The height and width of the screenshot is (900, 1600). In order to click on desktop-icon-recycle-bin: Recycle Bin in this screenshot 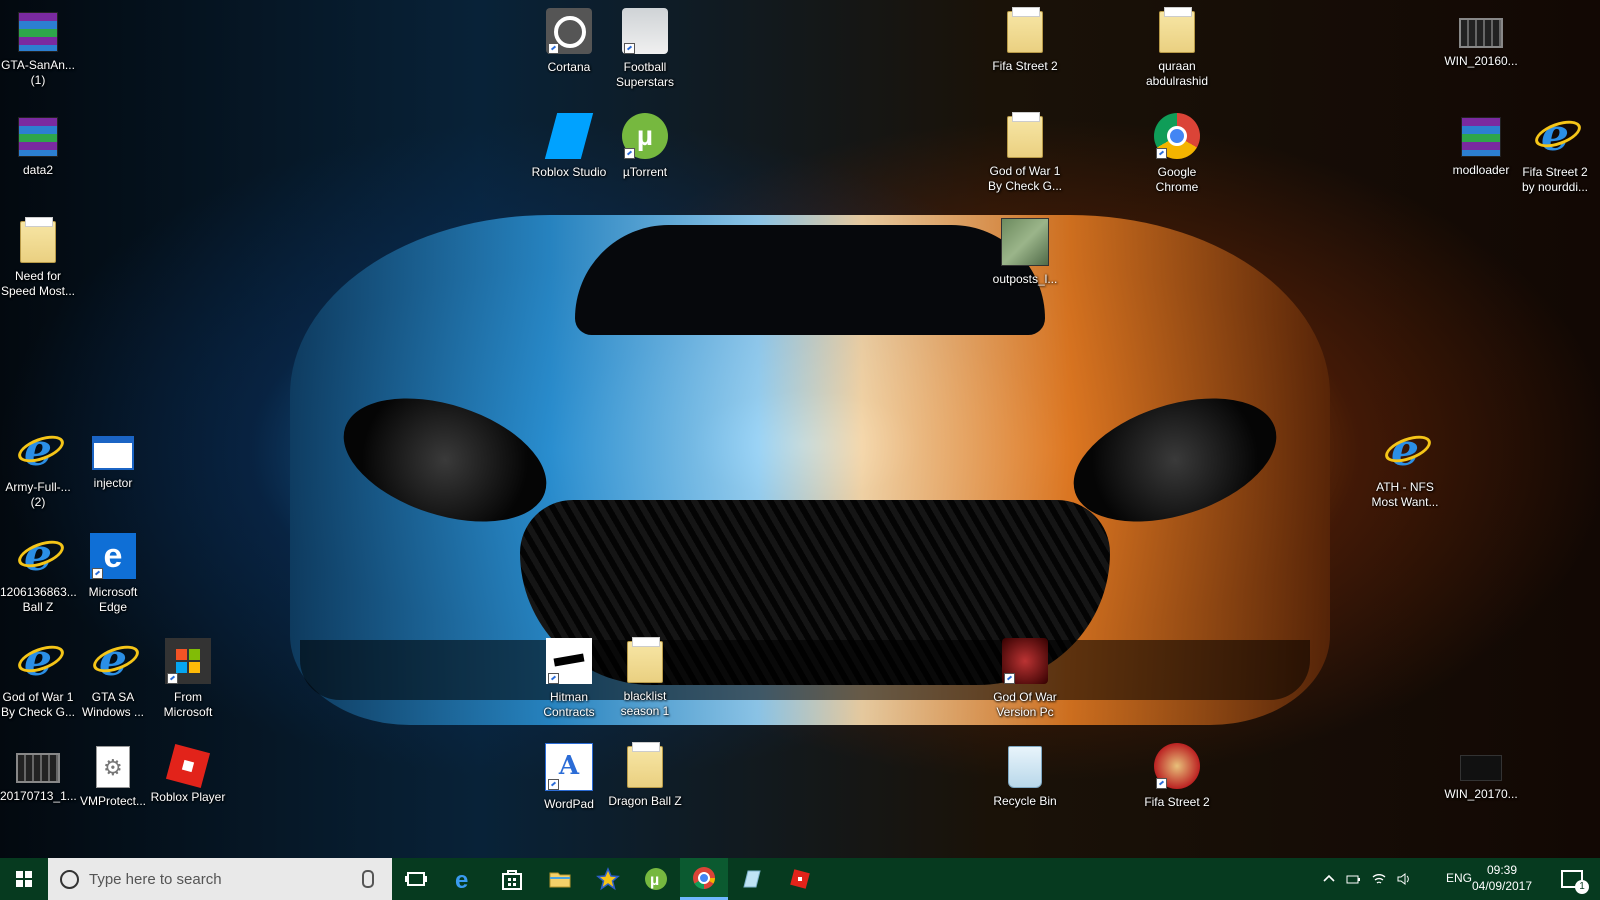, I will do `click(1025, 776)`.